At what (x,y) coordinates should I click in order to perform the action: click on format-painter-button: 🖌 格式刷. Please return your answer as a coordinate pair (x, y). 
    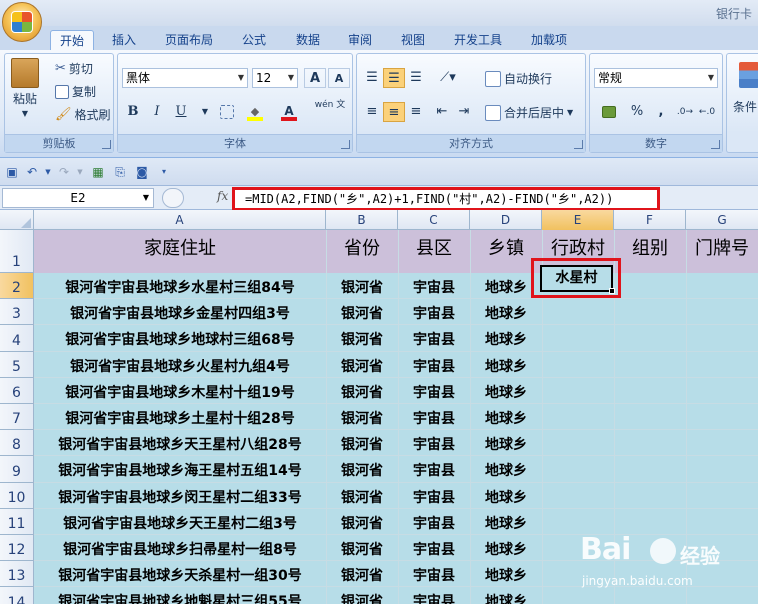
    Looking at the image, I should click on (83, 114).